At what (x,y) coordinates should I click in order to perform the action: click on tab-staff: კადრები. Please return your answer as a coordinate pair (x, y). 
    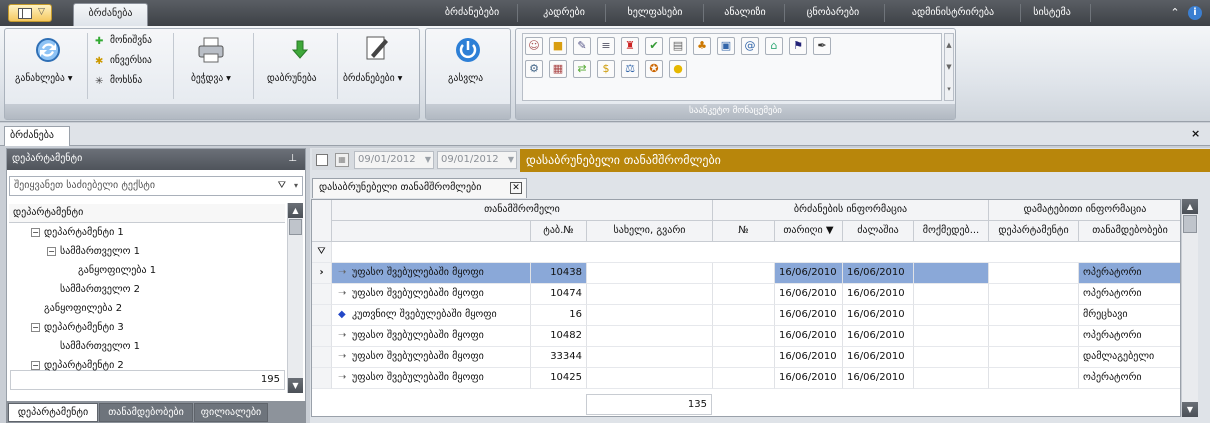
    Looking at the image, I should click on (564, 13).